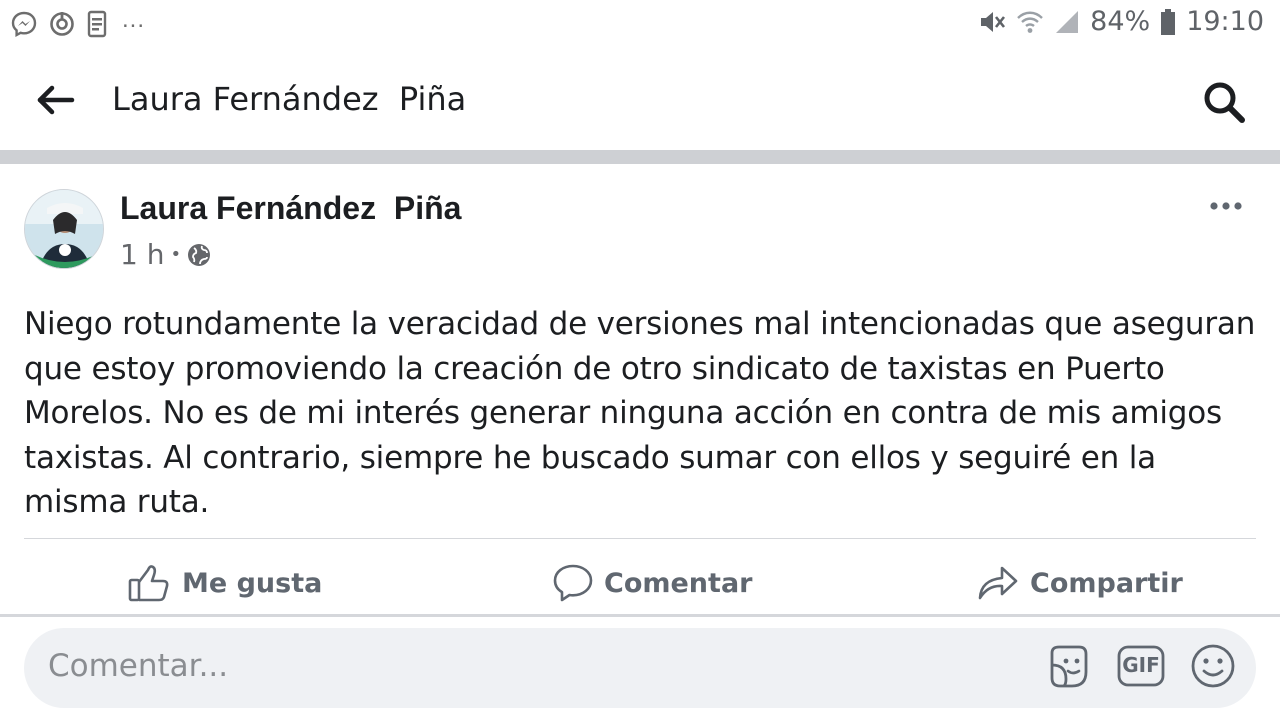 The image size is (1280, 720). Describe the element at coordinates (678, 583) in the screenshot. I see `comment-label: Comentar` at that location.